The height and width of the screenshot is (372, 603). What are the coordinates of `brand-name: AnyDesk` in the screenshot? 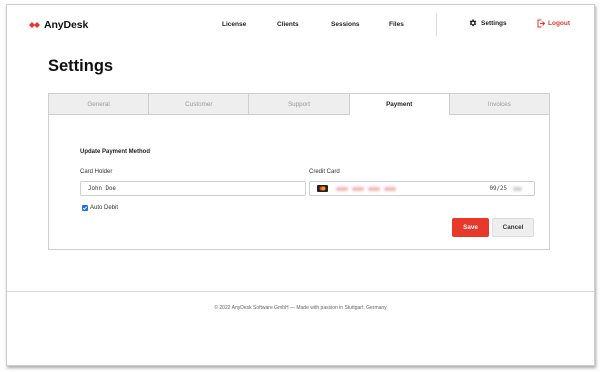 It's located at (66, 25).